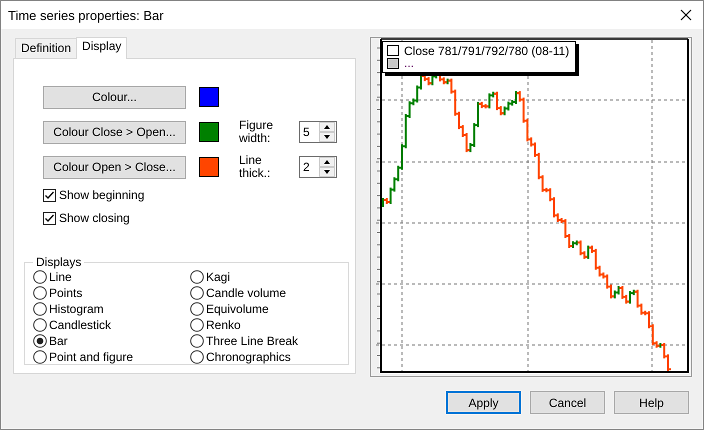  I want to click on radio-label: Bar, so click(58, 341).